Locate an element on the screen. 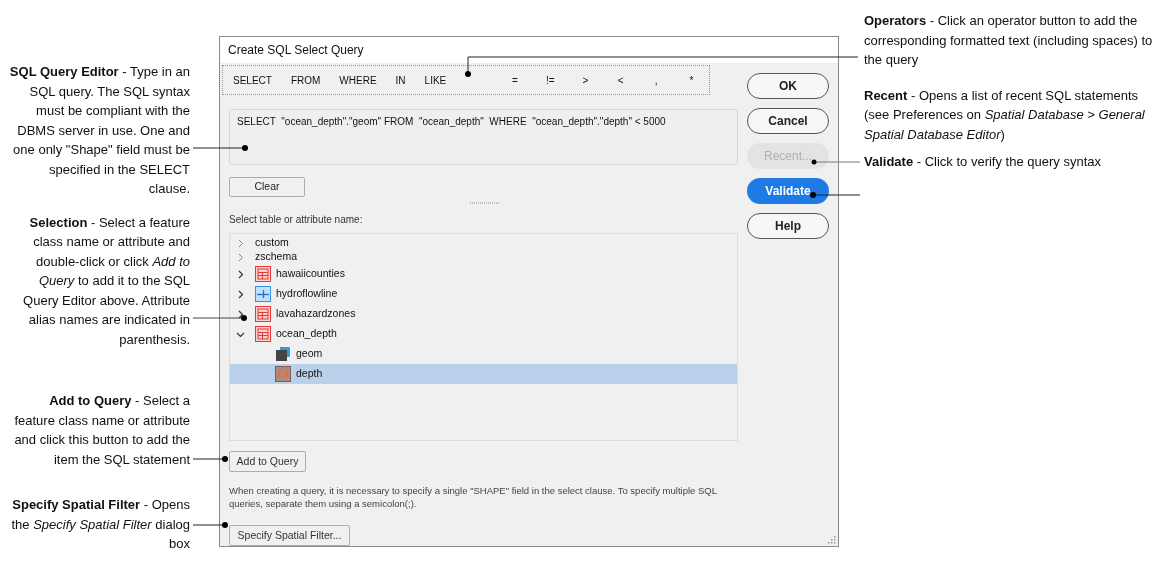  operator-button: , is located at coordinates (656, 80).